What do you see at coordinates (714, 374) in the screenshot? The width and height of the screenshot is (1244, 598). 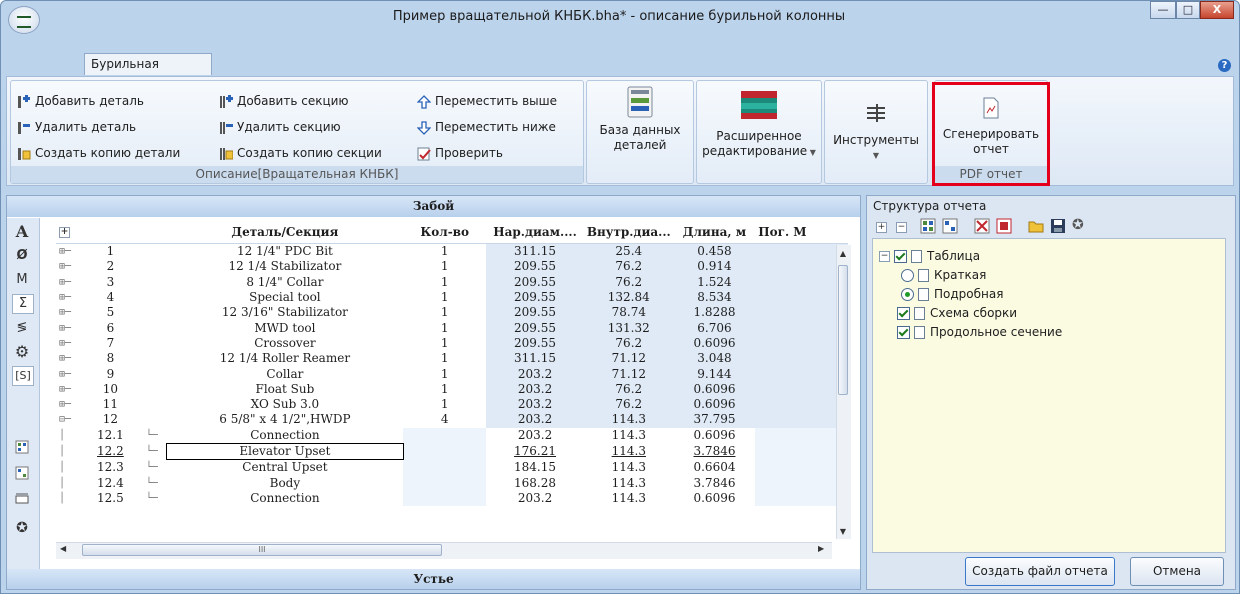 I see `length-cell: 9.144` at bounding box center [714, 374].